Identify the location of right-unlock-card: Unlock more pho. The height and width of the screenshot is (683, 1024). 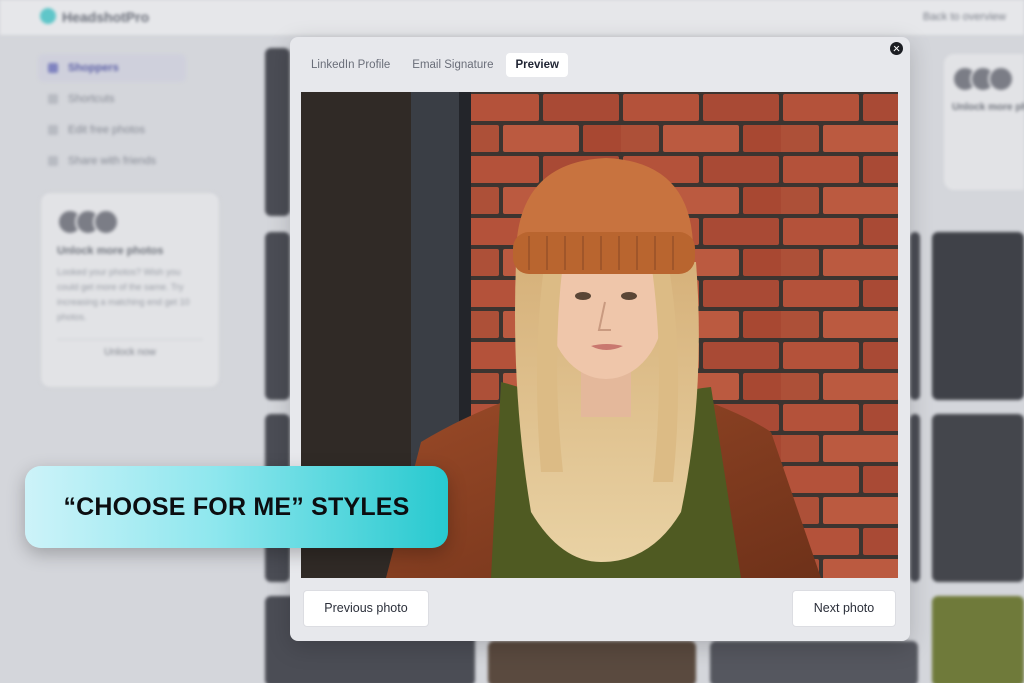
(984, 122).